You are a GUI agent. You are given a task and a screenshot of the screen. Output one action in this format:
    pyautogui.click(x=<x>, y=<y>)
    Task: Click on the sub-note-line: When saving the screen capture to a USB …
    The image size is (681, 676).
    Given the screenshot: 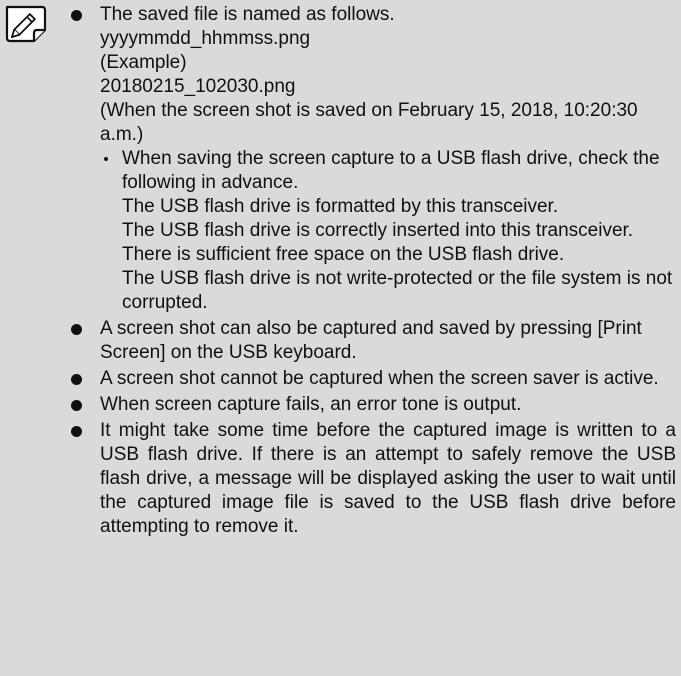 What is the action you would take?
    pyautogui.click(x=391, y=170)
    